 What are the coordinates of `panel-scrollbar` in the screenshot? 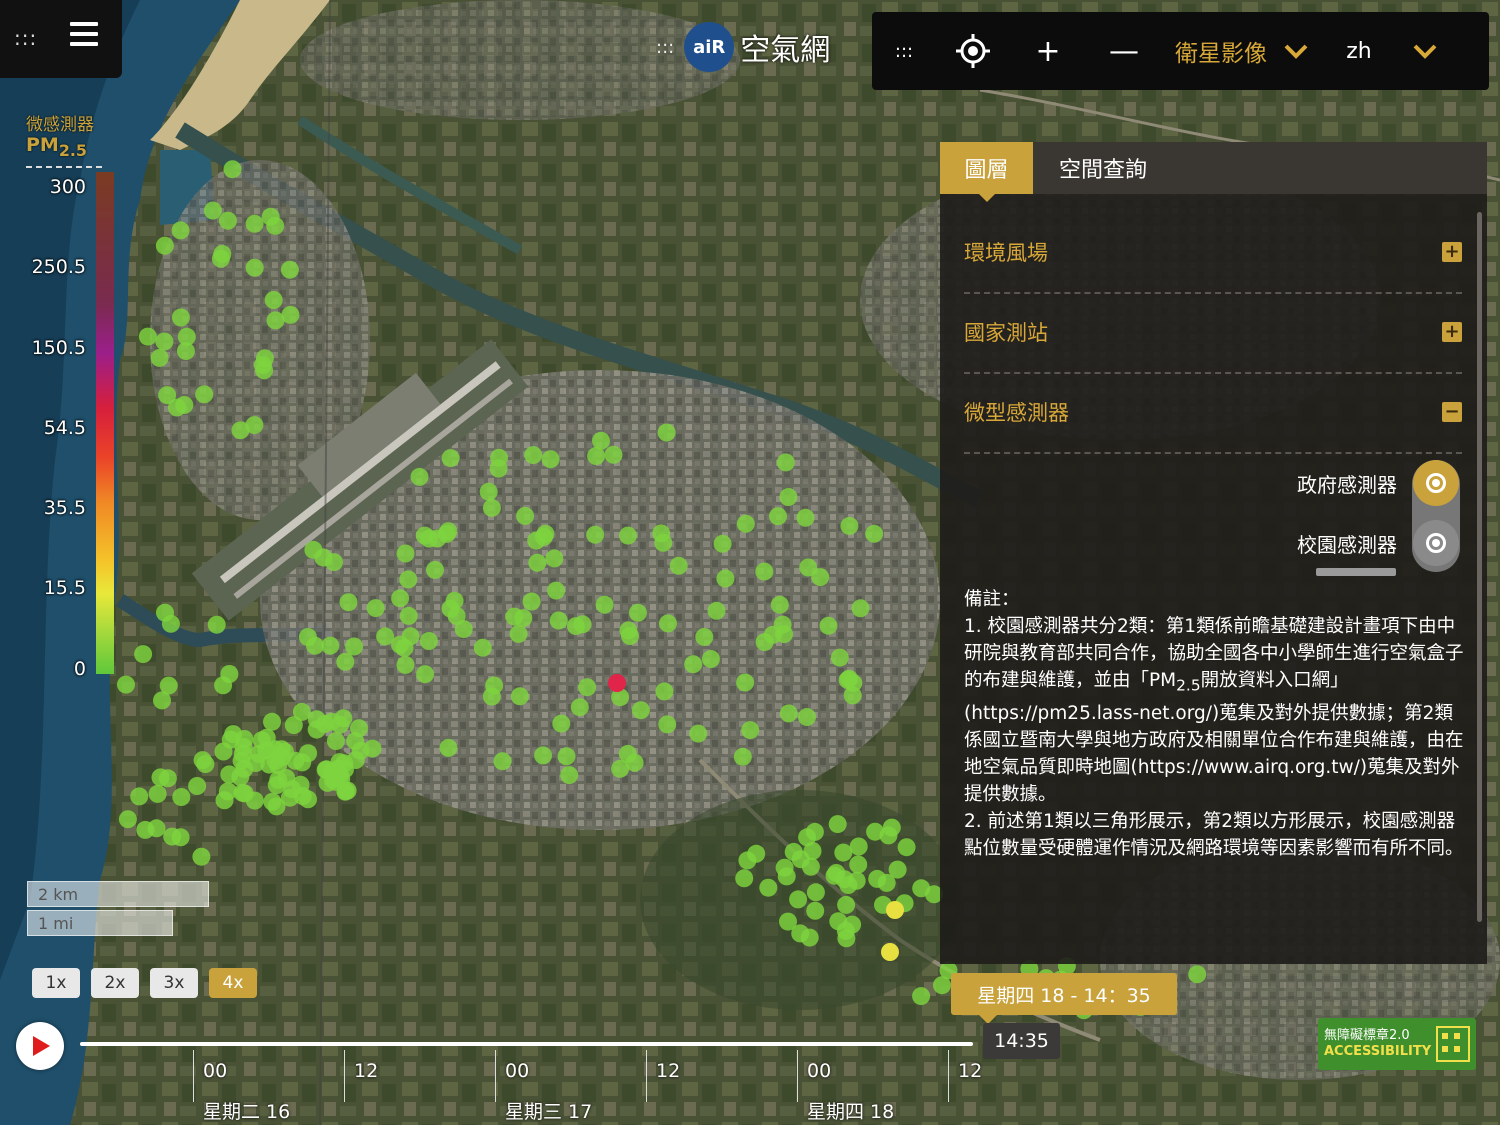 It's located at (1479, 567).